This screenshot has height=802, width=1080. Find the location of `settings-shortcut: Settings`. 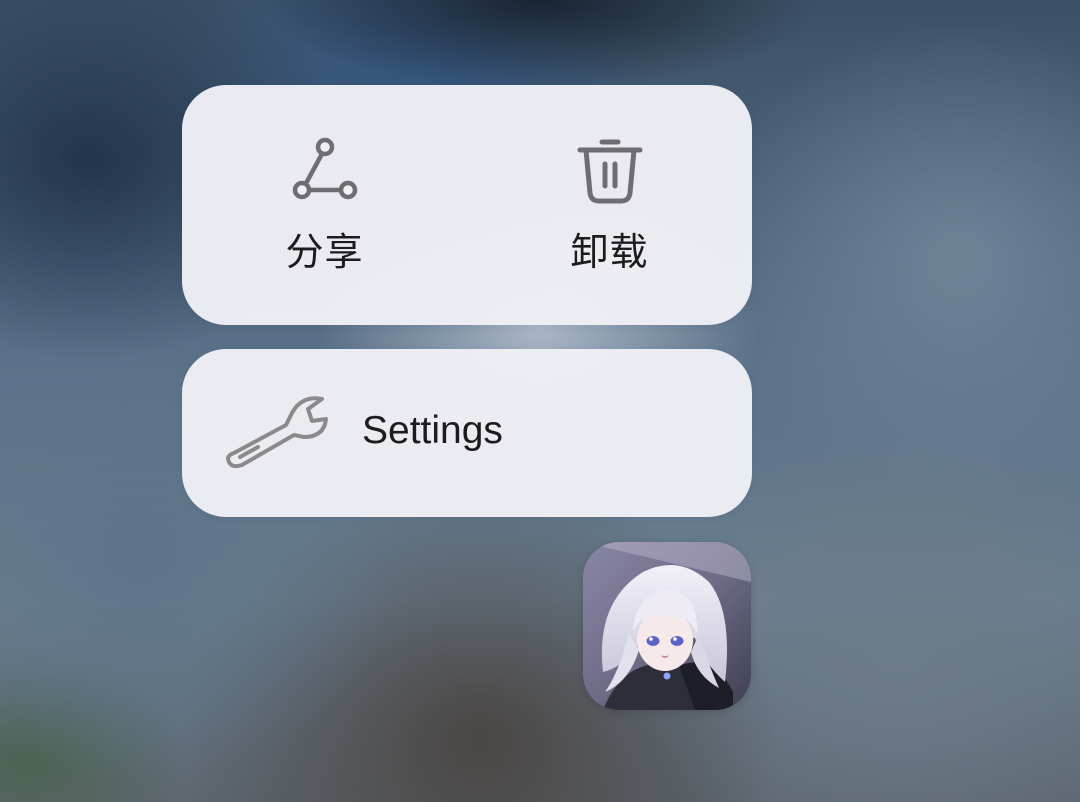

settings-shortcut: Settings is located at coordinates (467, 433).